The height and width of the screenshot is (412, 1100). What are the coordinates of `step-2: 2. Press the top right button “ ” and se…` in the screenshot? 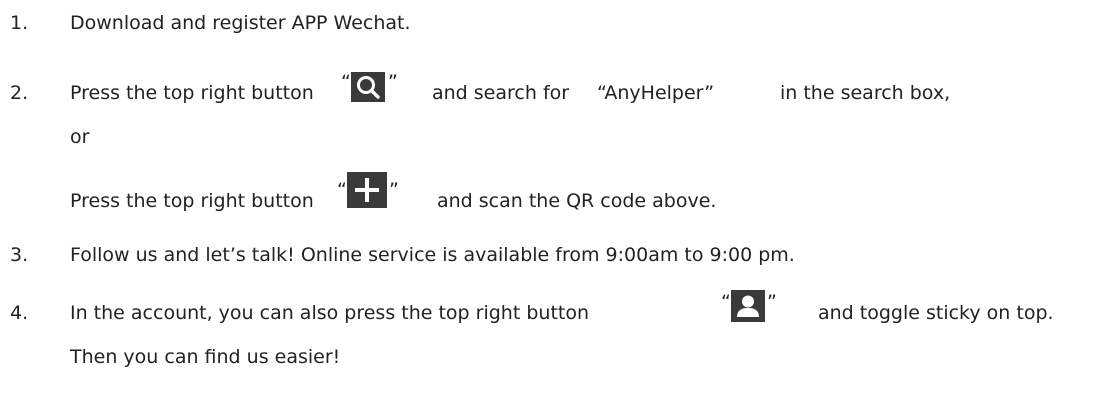 It's located at (550, 91).